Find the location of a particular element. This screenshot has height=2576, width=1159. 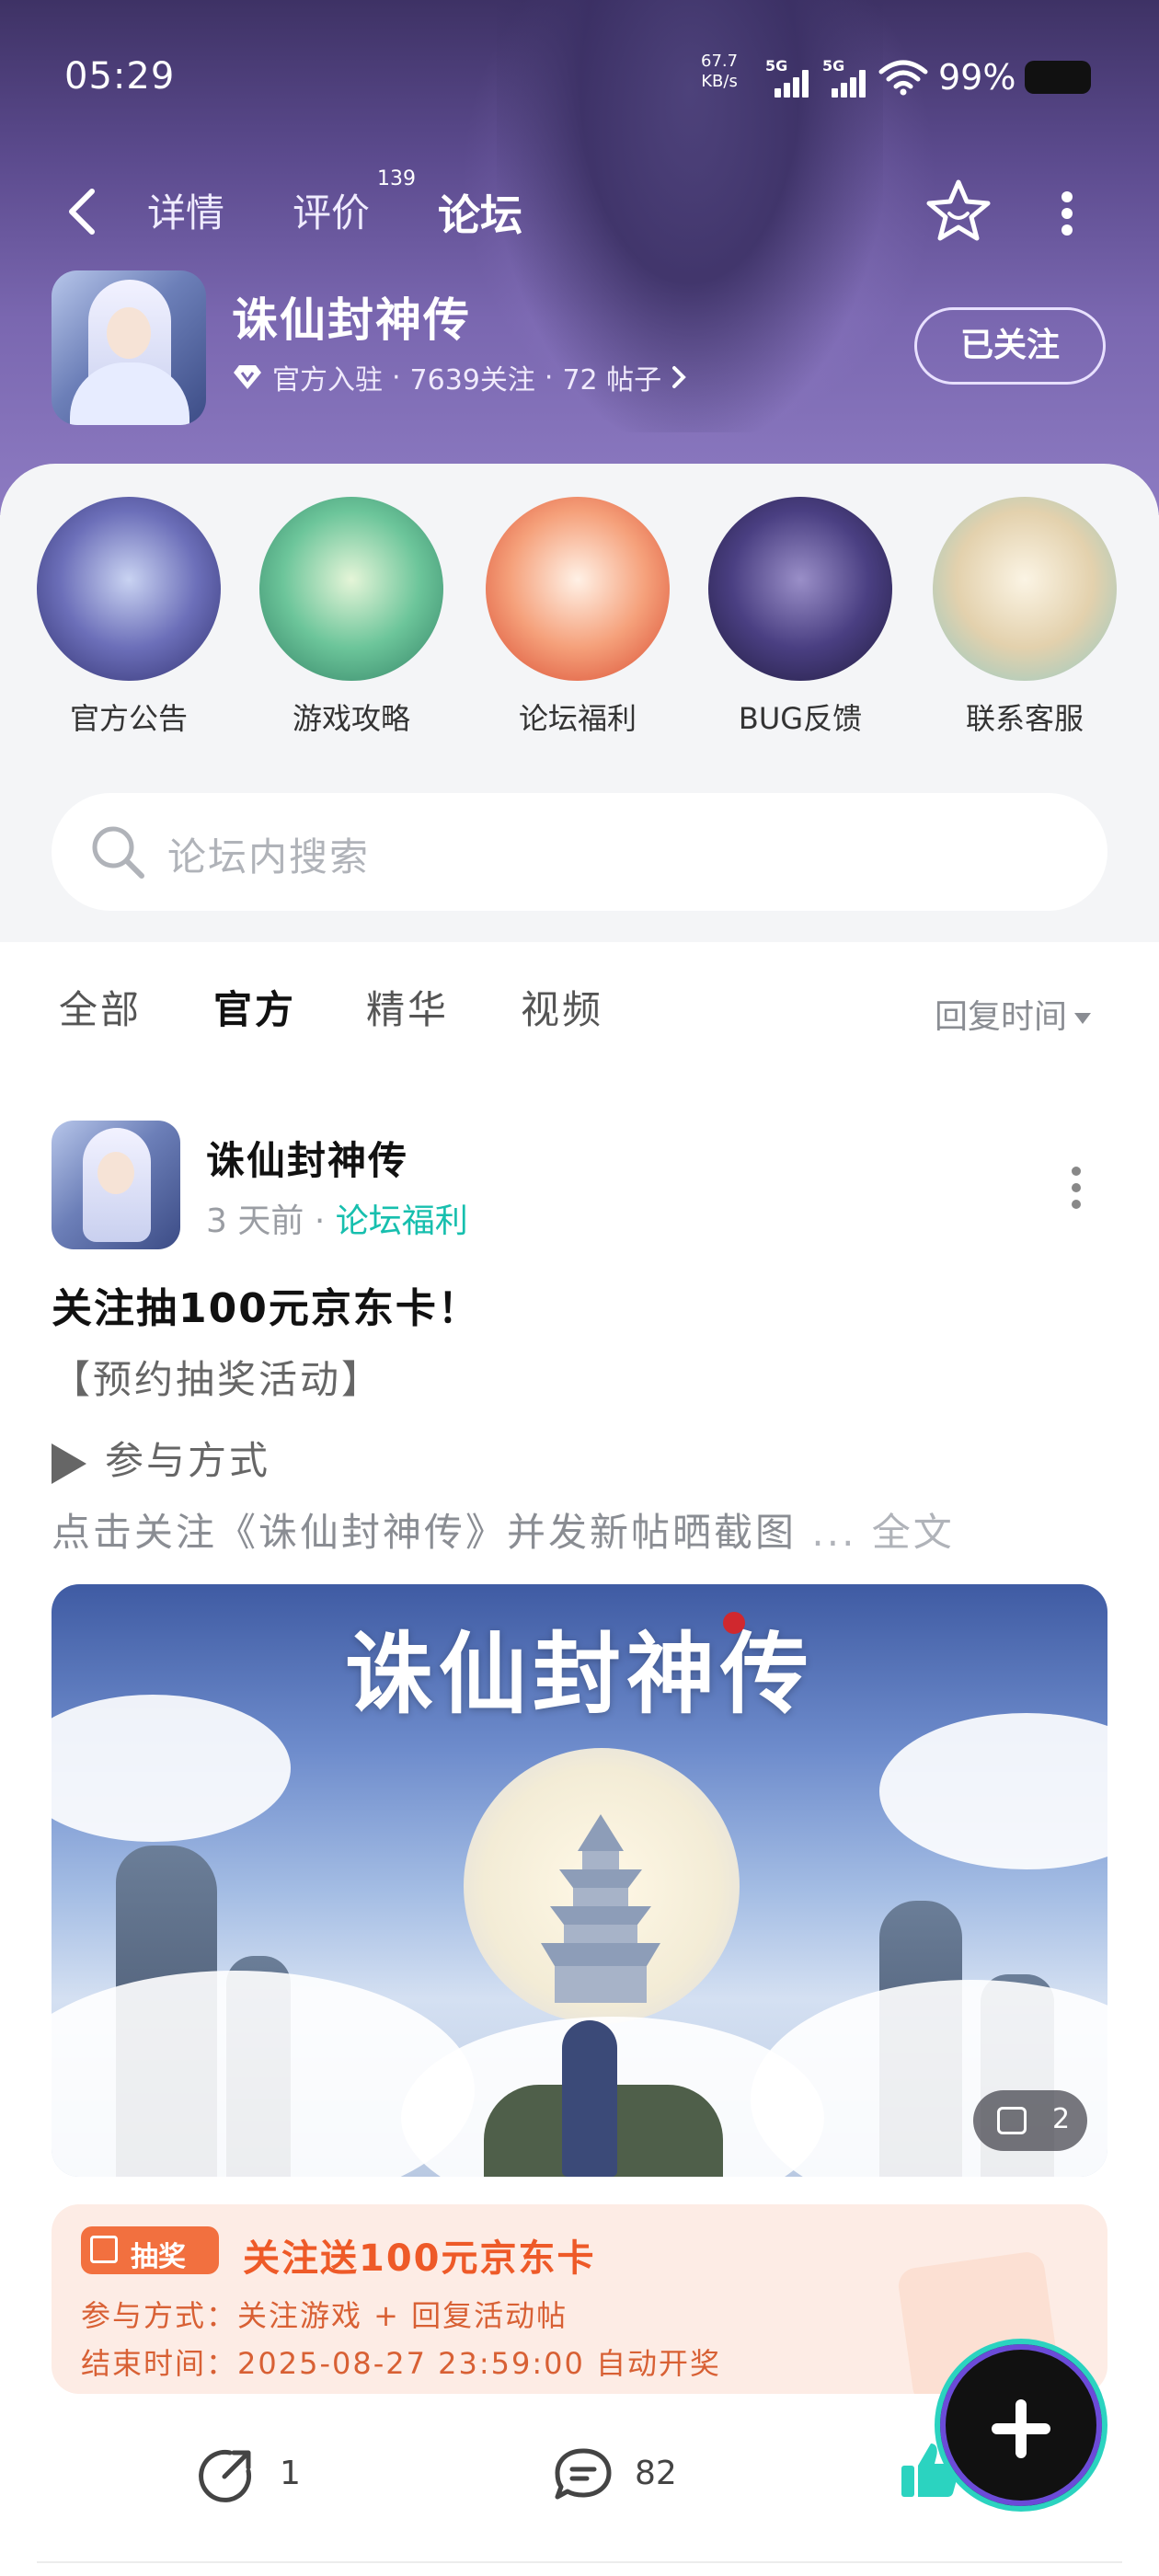

clock: 05:29 is located at coordinates (120, 76).